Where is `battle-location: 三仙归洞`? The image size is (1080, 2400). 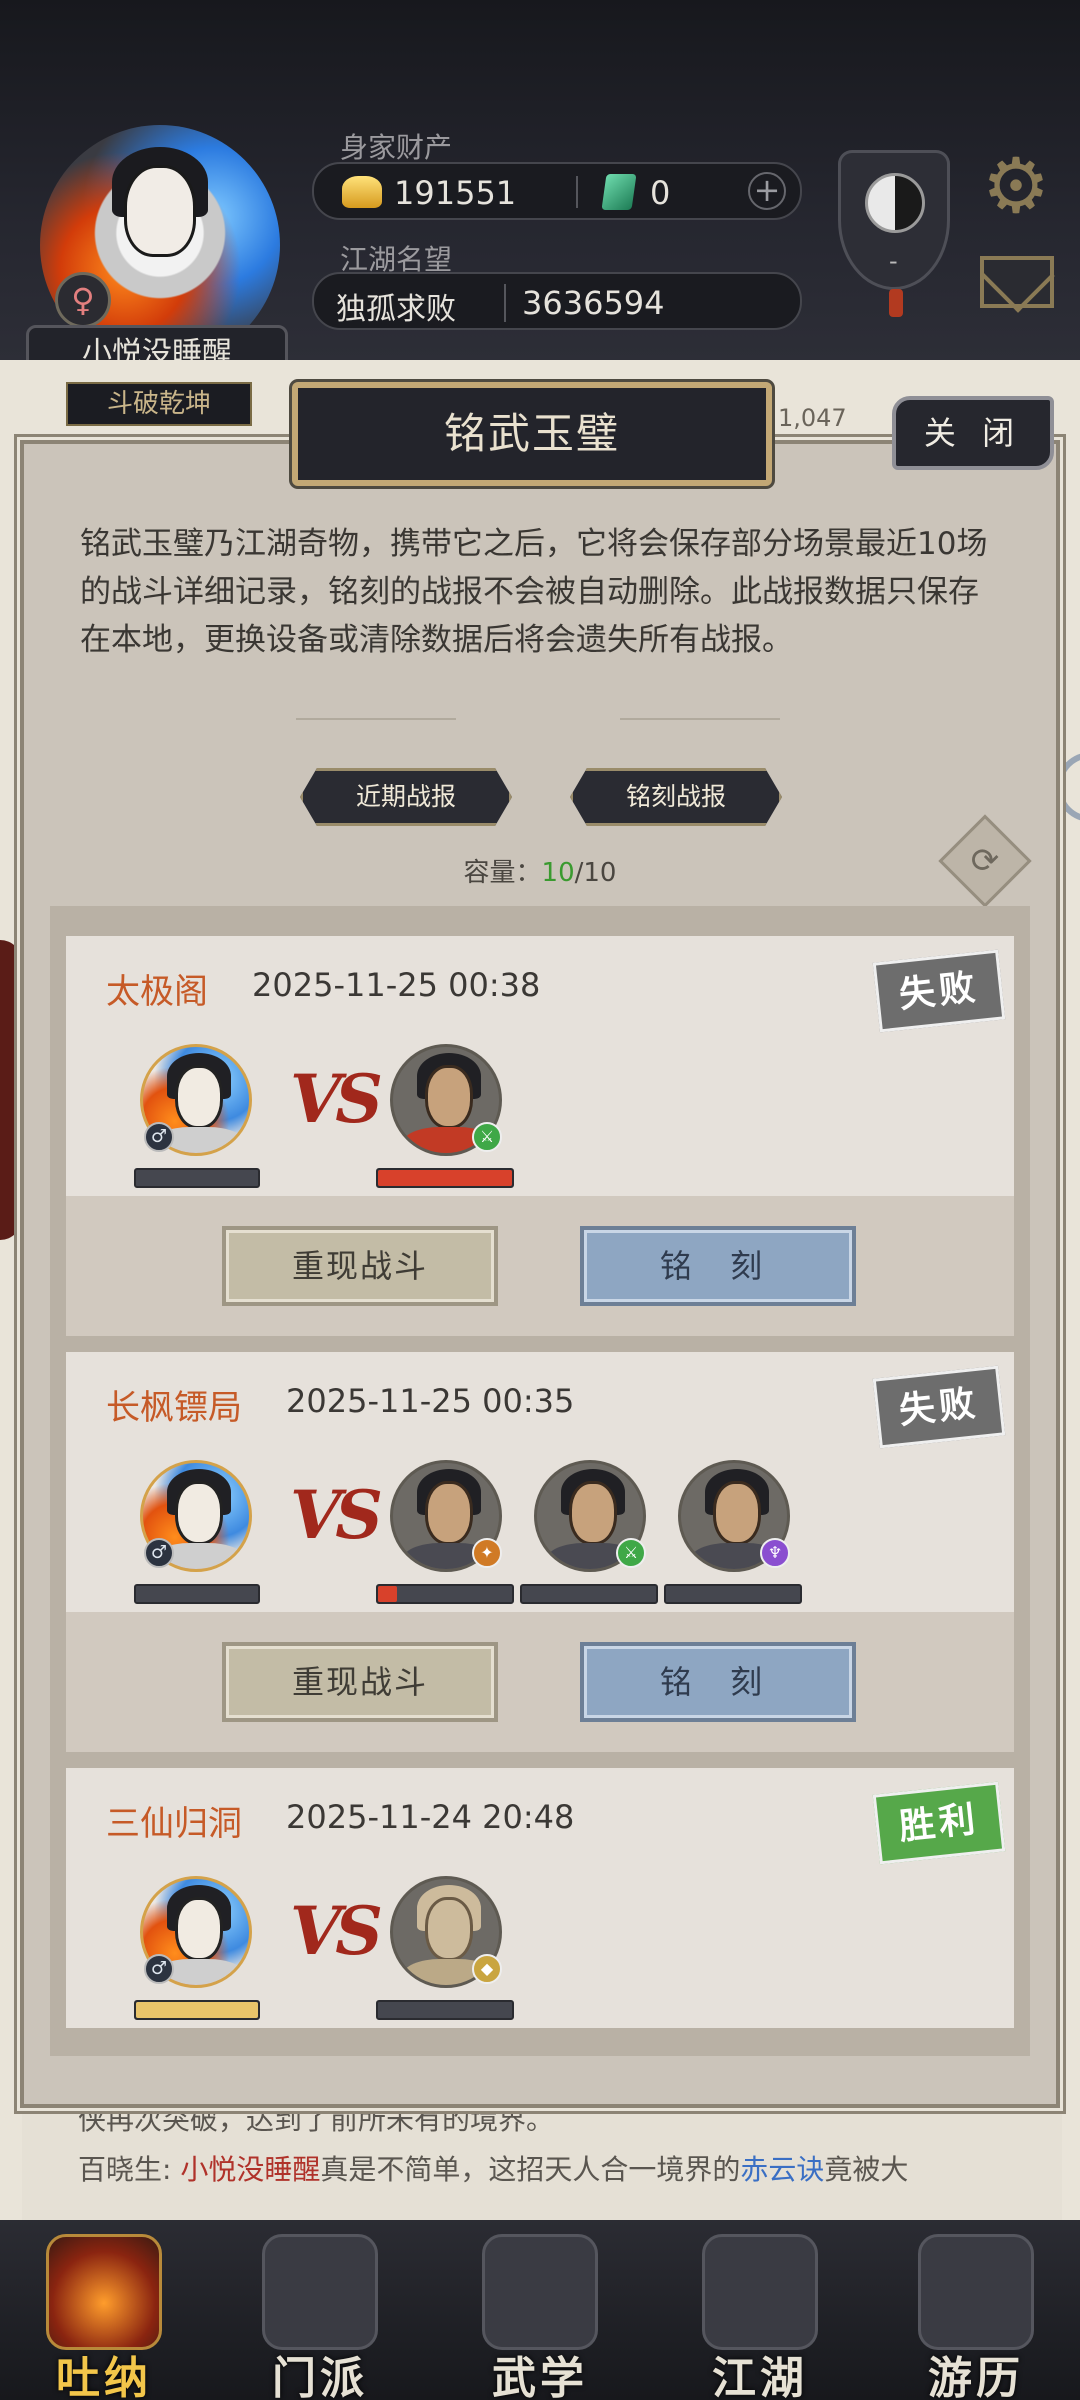
battle-location: 三仙归洞 is located at coordinates (174, 1824).